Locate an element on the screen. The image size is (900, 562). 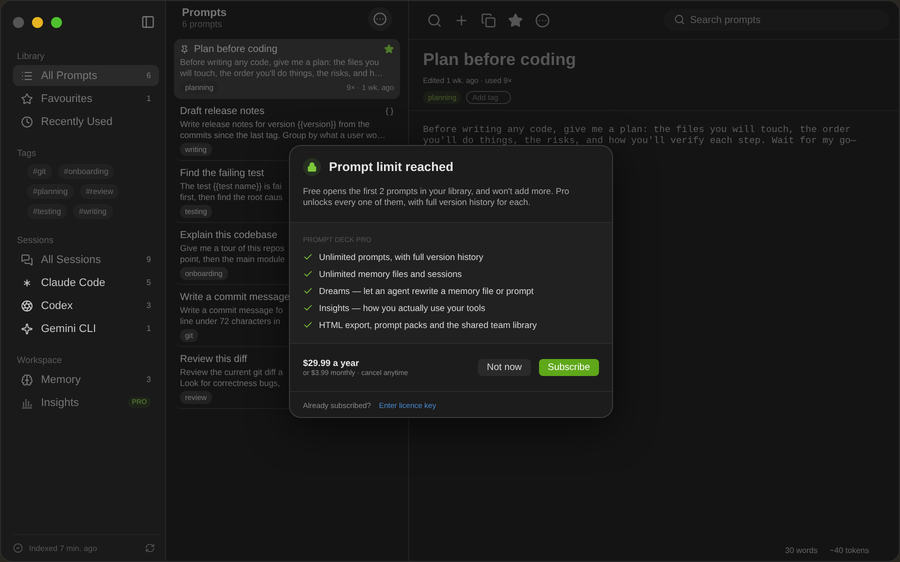
tag-chip: #onboarding is located at coordinates (86, 171).